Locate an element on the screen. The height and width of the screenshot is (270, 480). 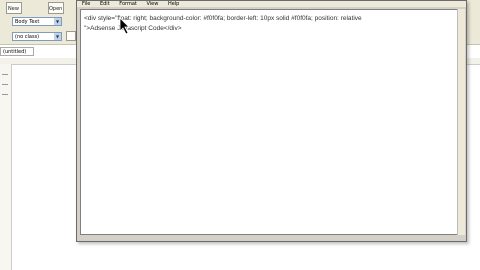
class-select: (no class) ▼ is located at coordinates (37, 36).